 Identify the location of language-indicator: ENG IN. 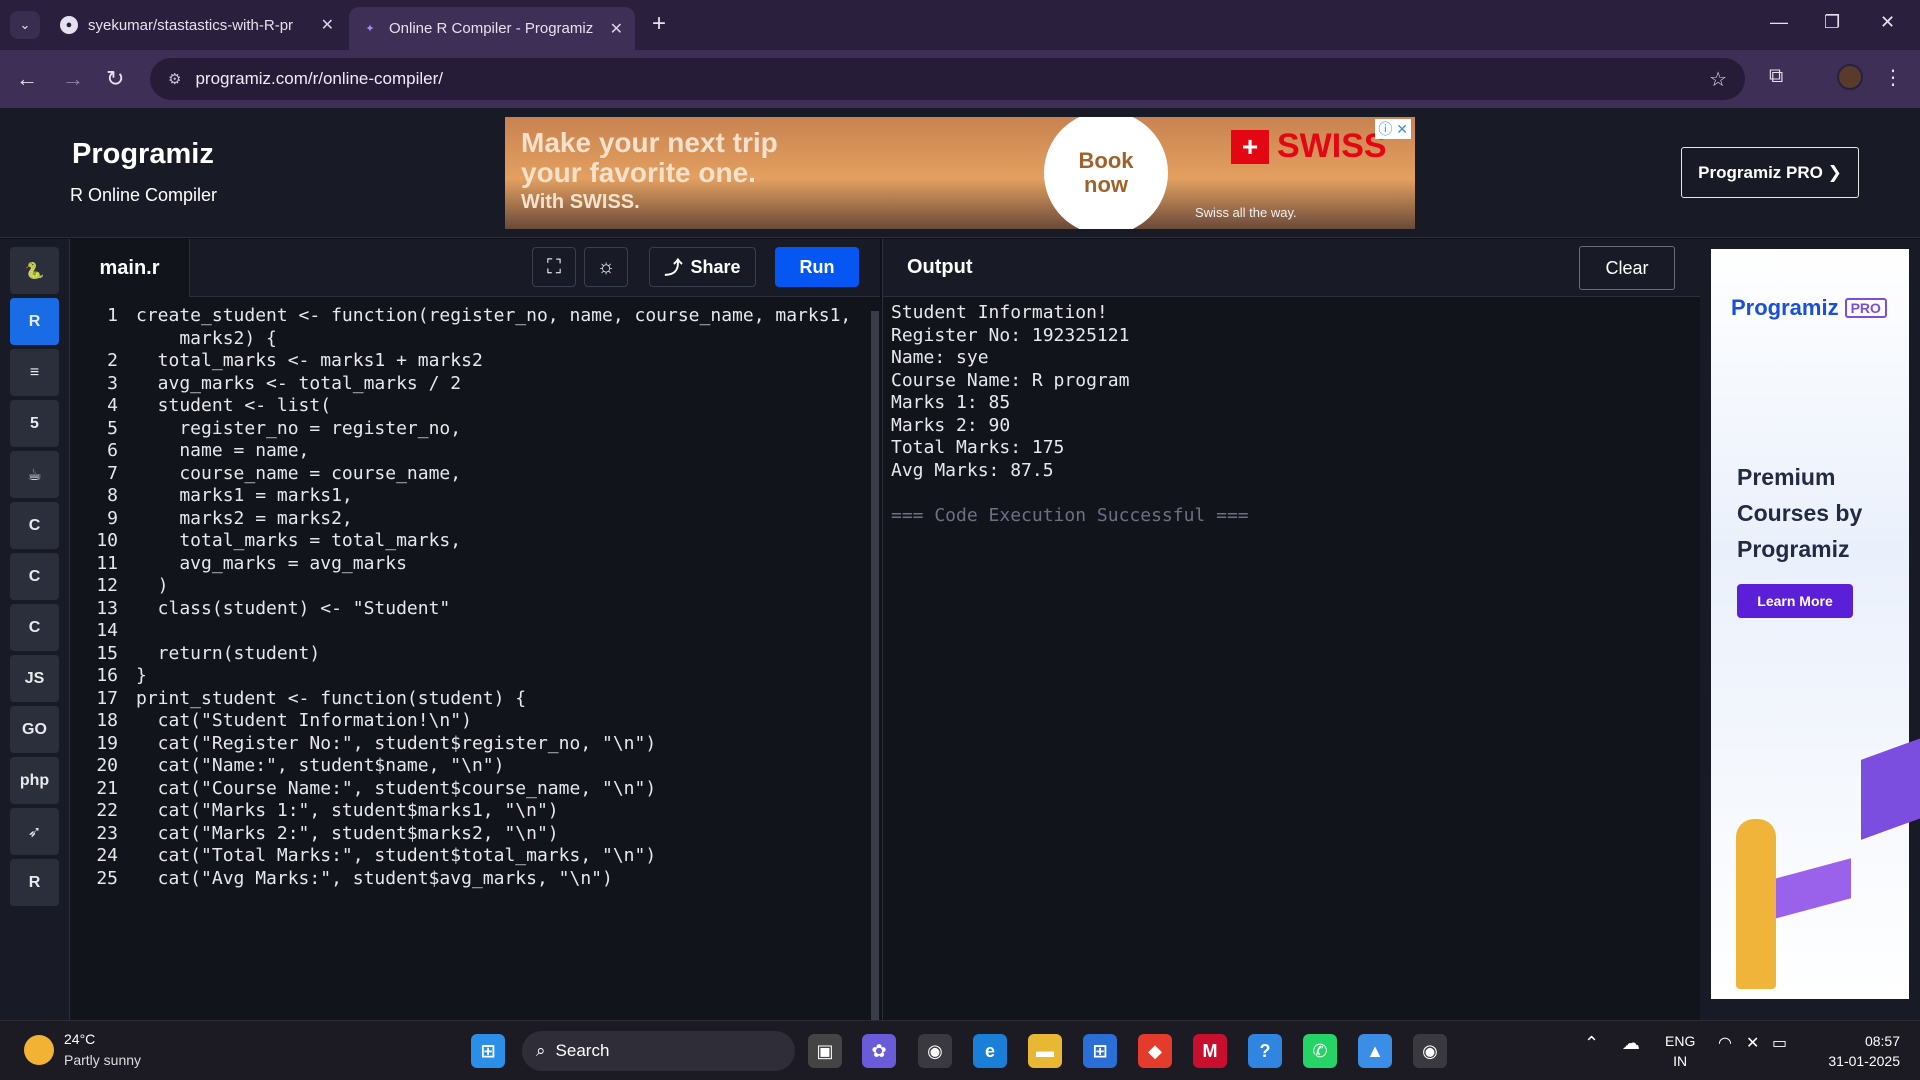
(1680, 1051).